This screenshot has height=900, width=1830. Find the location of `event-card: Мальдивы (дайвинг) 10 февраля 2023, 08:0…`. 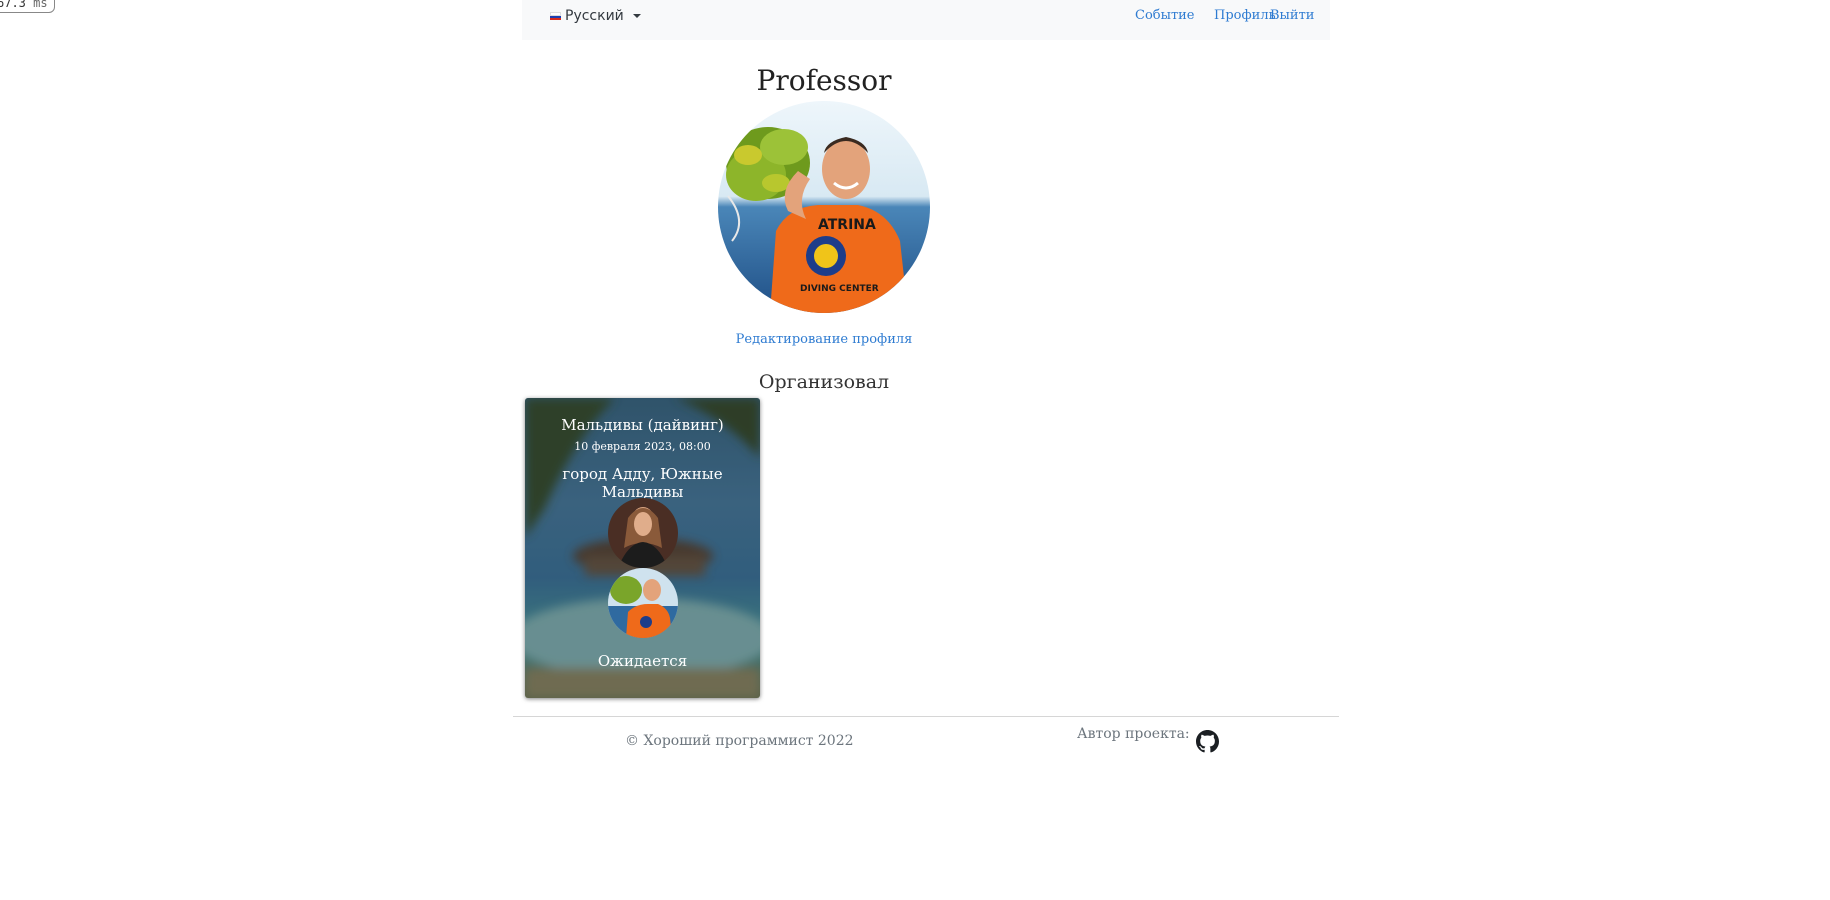

event-card: Мальдивы (дайвинг) 10 февраля 2023, 08:0… is located at coordinates (642, 548).